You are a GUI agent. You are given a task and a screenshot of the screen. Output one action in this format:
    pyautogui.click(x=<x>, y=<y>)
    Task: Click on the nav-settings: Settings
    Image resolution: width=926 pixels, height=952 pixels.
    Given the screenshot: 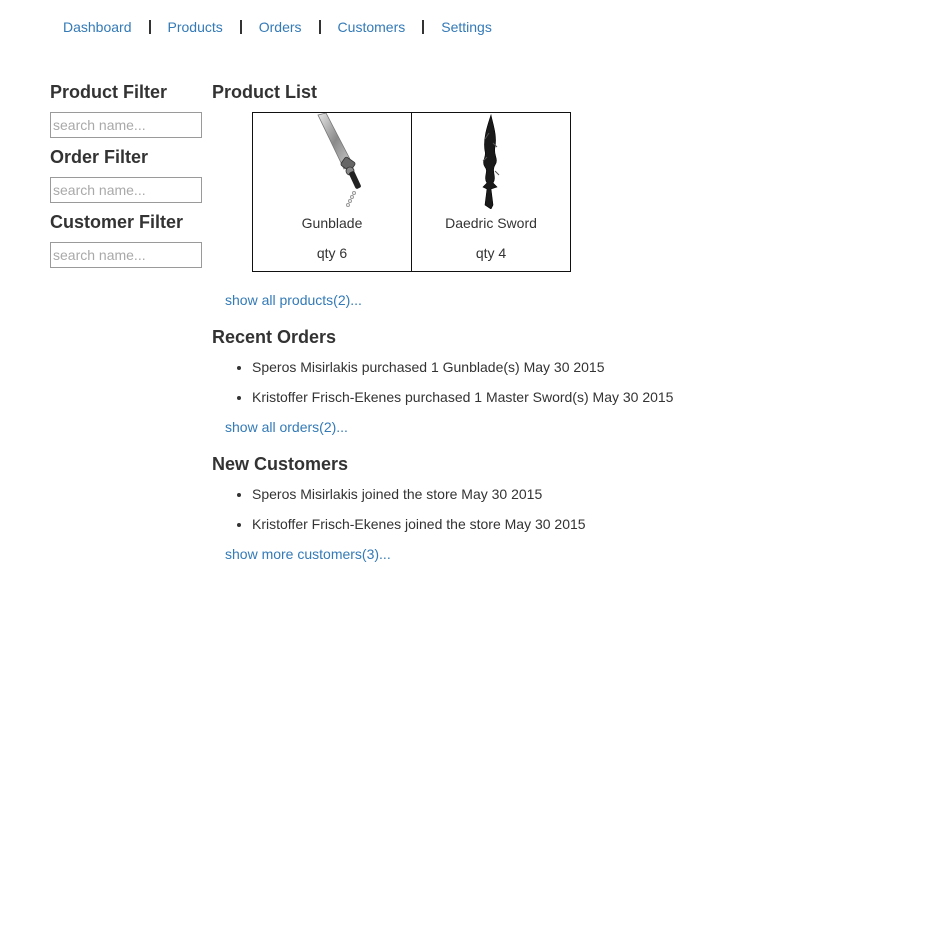 What is the action you would take?
    pyautogui.click(x=466, y=27)
    